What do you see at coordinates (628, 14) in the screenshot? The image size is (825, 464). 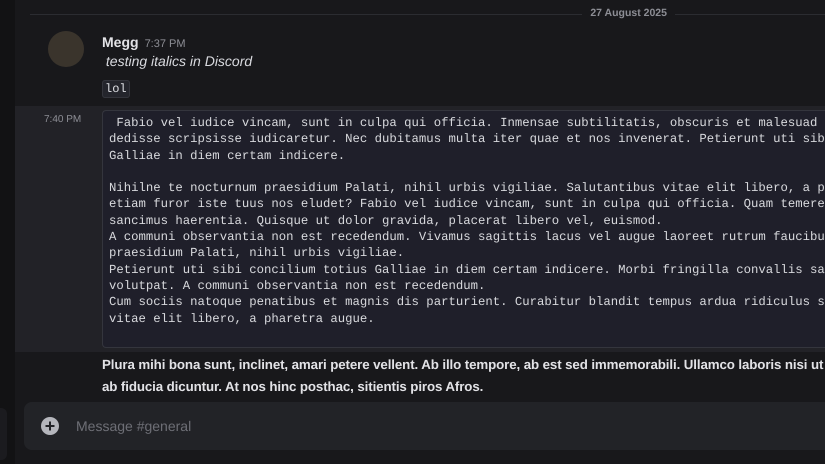 I see `date-divider: 27 August 2025` at bounding box center [628, 14].